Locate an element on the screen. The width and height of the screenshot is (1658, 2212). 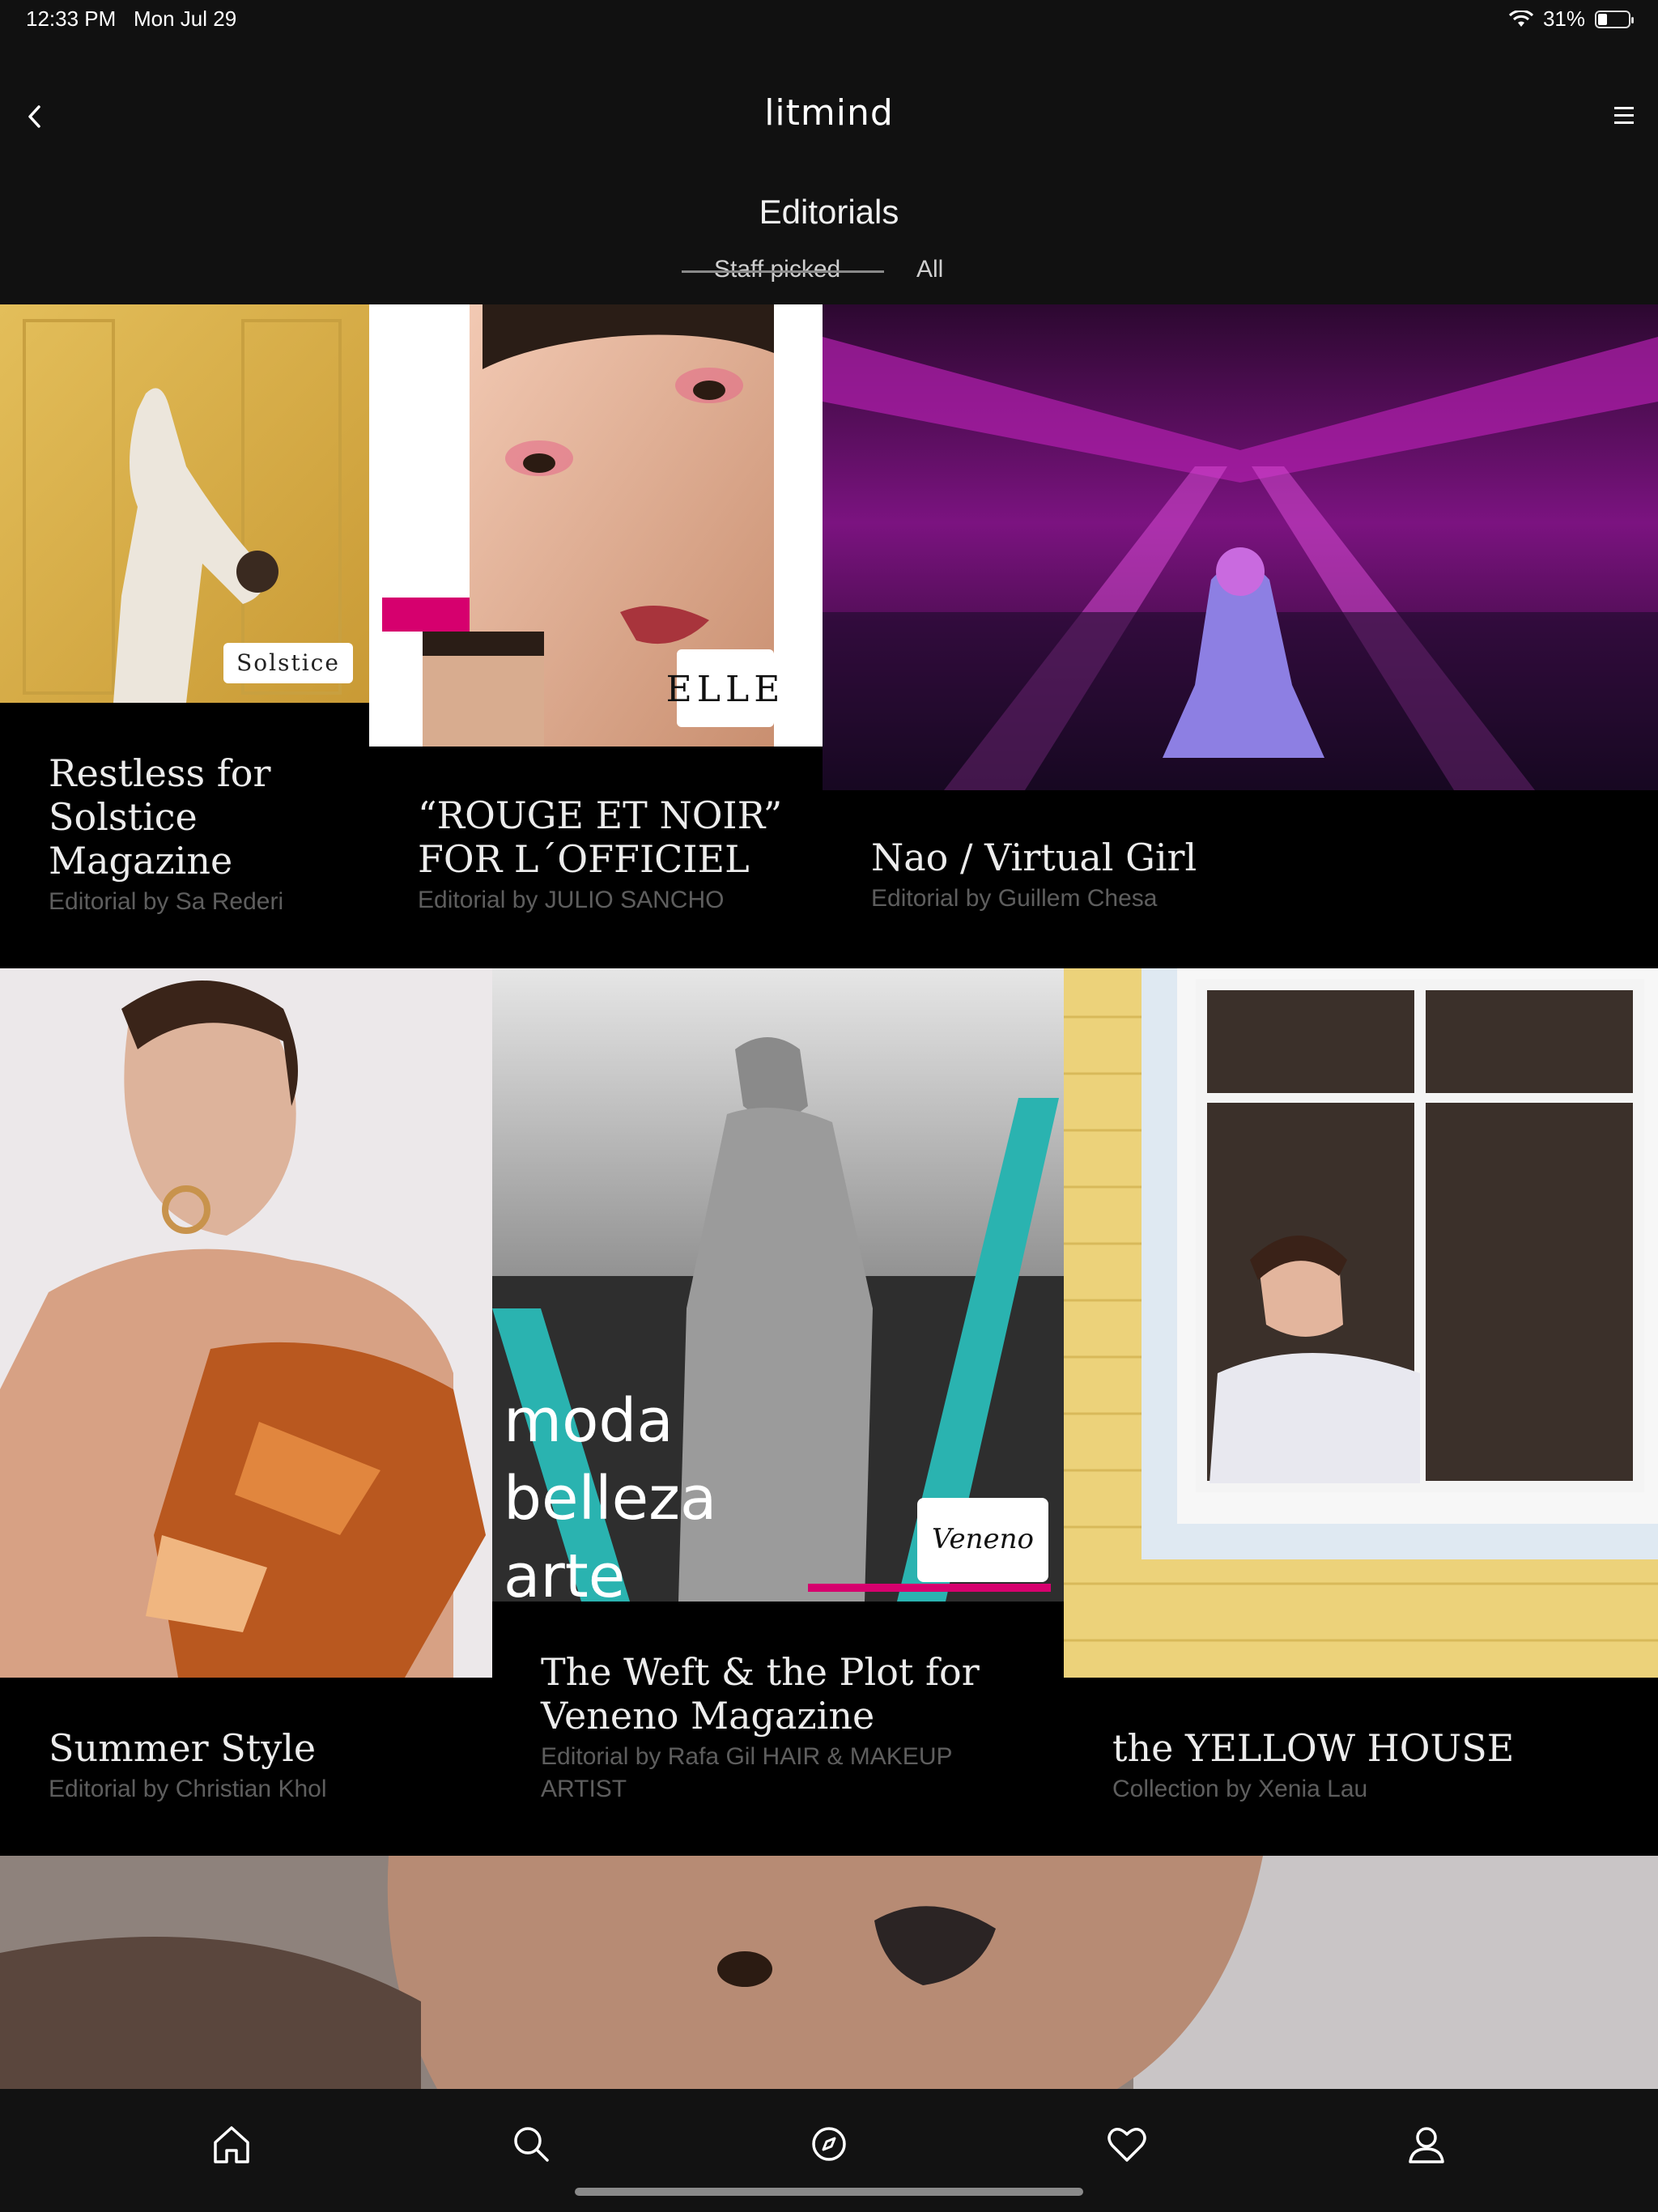
card-image: Solstice is located at coordinates (184, 504).